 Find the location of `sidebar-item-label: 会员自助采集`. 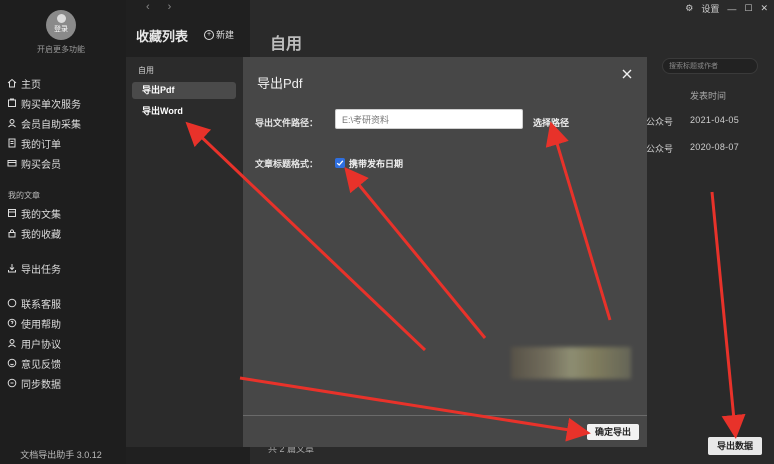

sidebar-item-label: 会员自助采集 is located at coordinates (51, 125).